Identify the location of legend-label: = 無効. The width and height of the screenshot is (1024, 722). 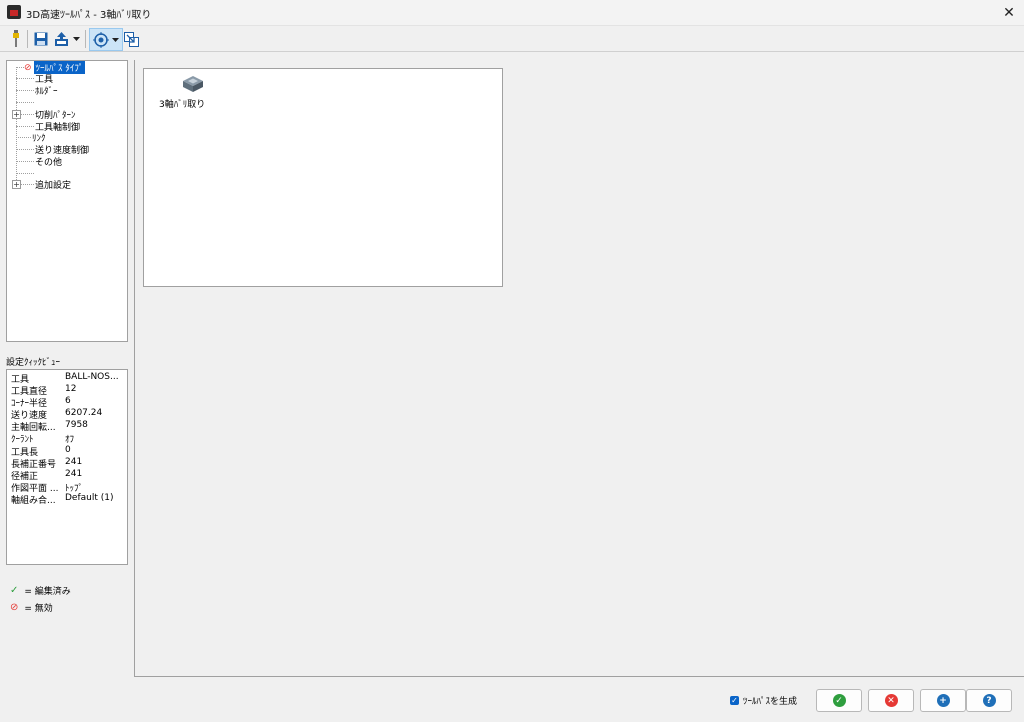
(38, 608).